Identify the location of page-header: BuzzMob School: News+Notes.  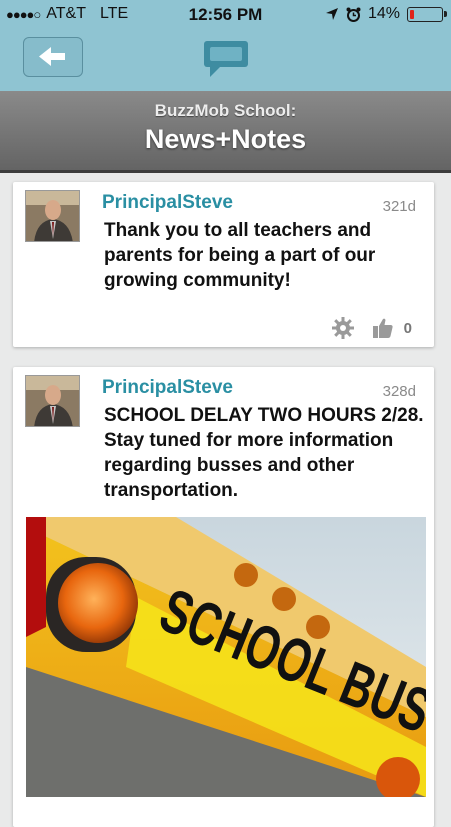
(225, 132).